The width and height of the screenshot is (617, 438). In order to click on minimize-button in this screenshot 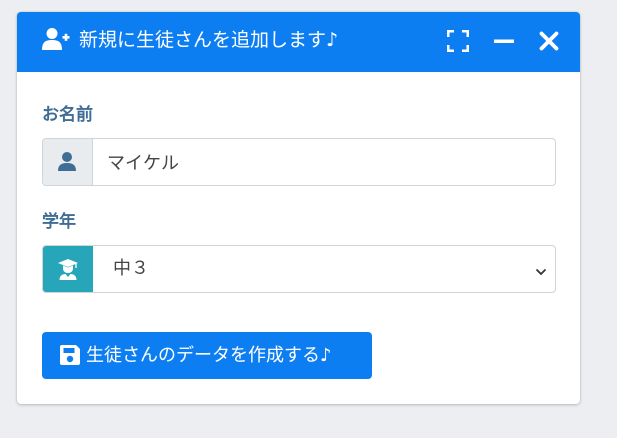, I will do `click(504, 41)`.